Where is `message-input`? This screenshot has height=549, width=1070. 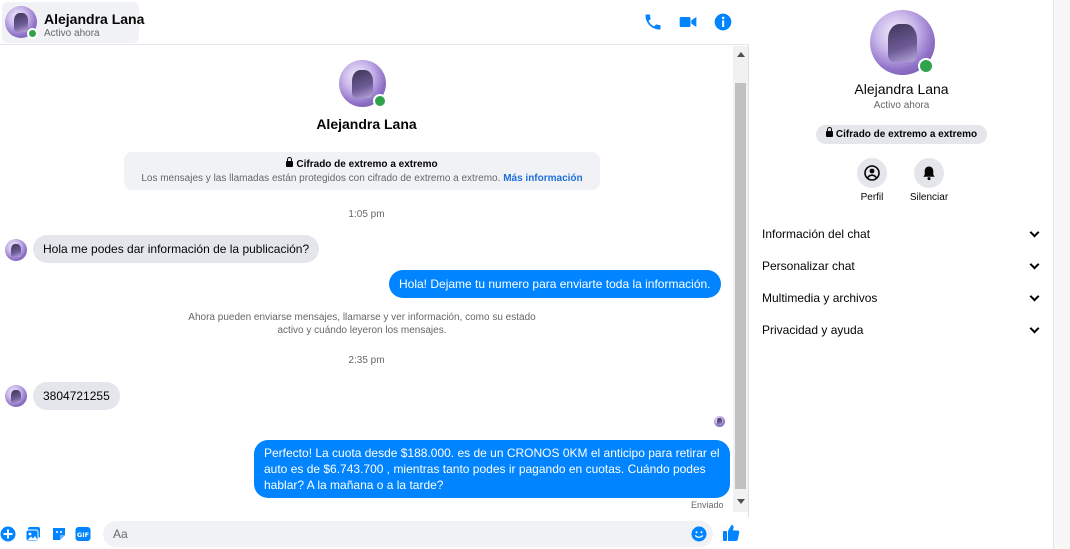 message-input is located at coordinates (408, 534).